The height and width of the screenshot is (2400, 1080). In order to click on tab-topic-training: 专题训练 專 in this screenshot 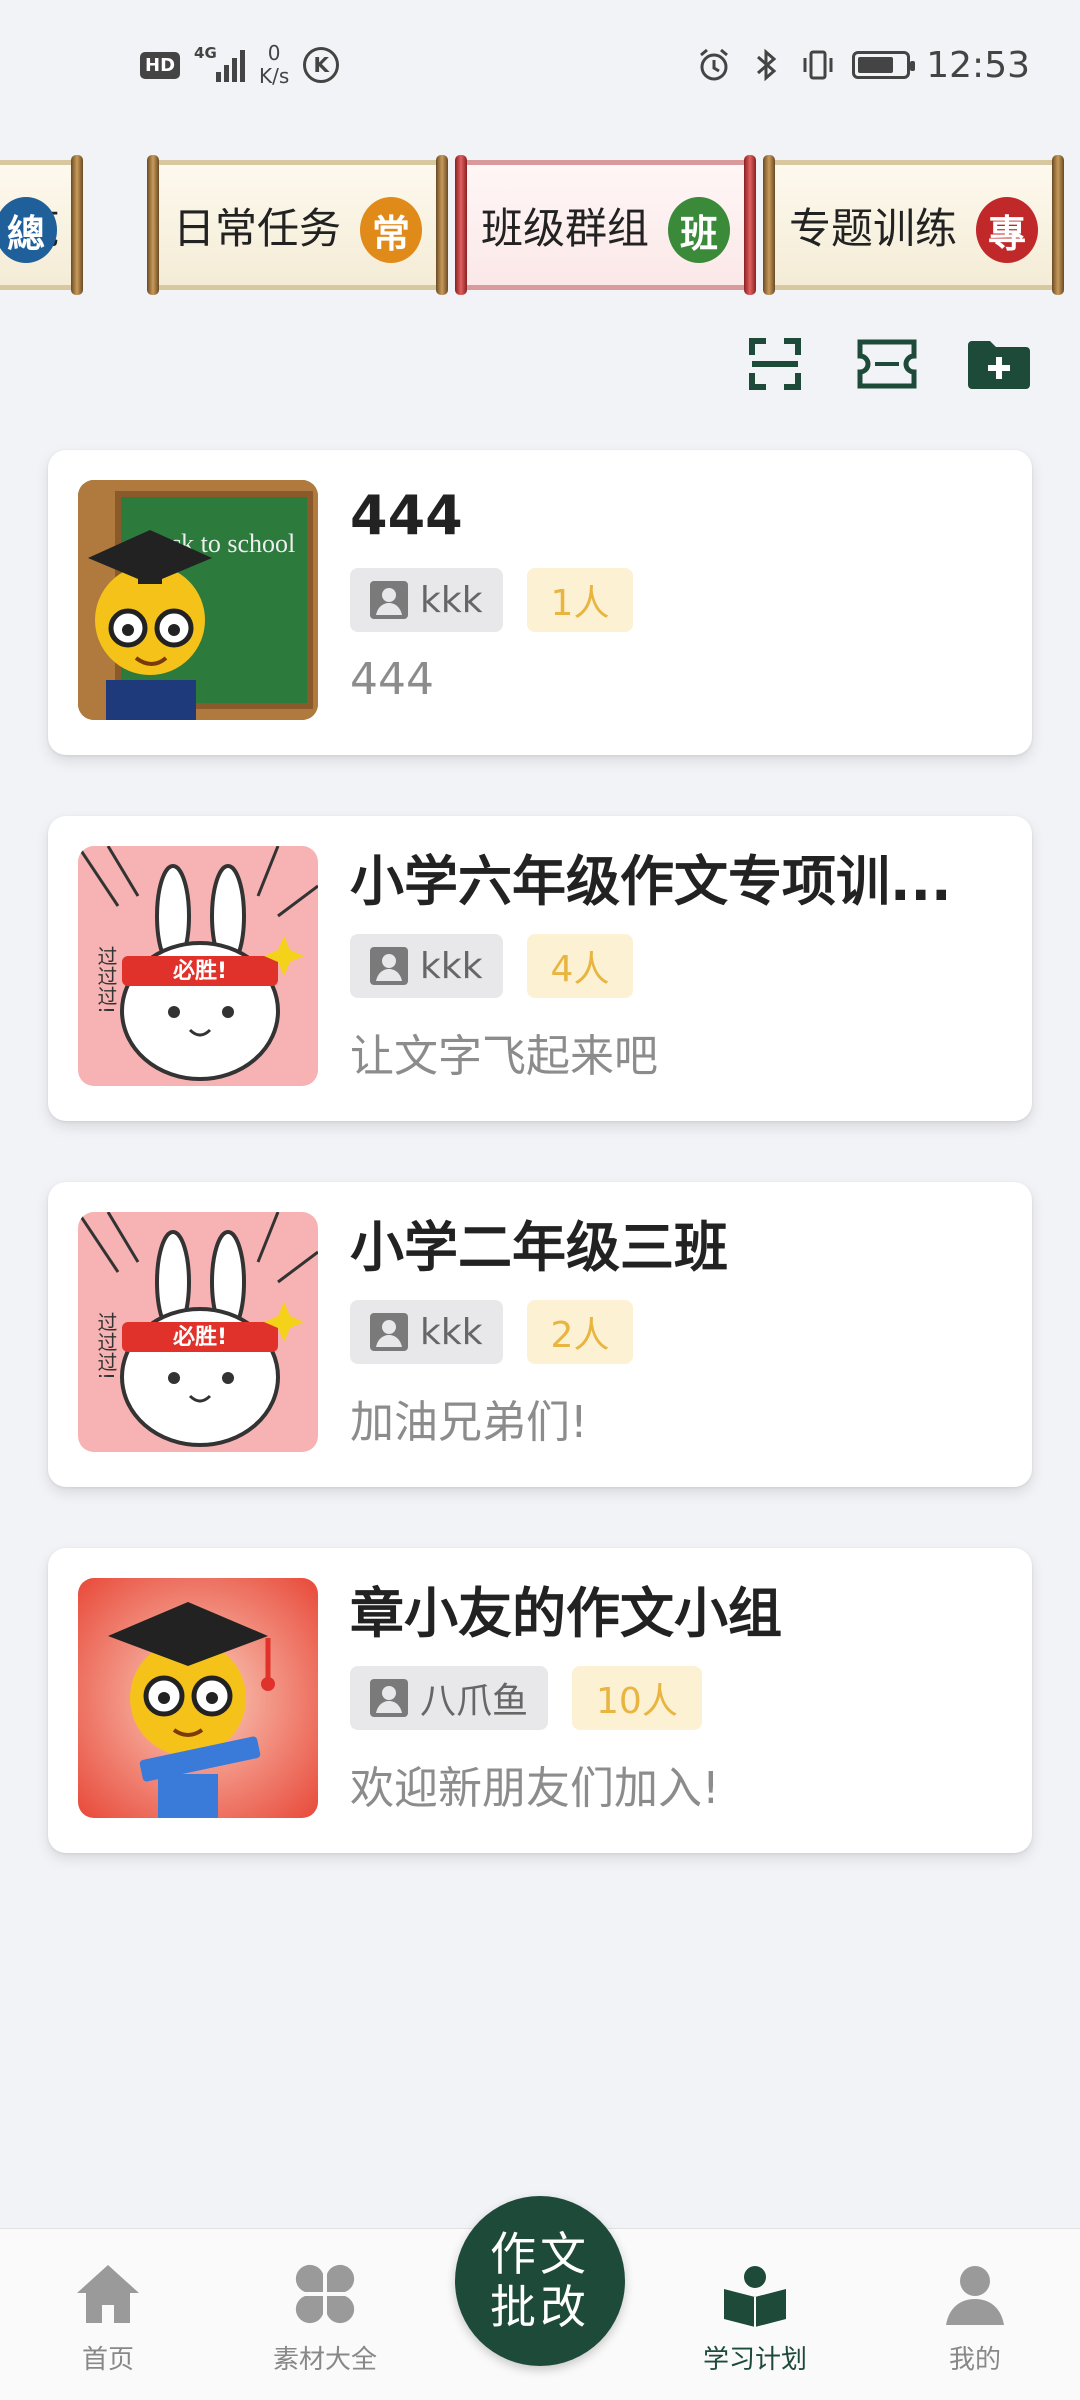, I will do `click(913, 225)`.